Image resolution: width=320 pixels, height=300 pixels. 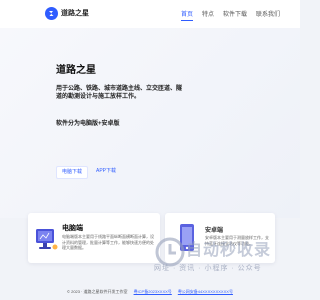 I want to click on main-nav: 首页 特点 软件下载 联系我们, so click(x=230, y=15).